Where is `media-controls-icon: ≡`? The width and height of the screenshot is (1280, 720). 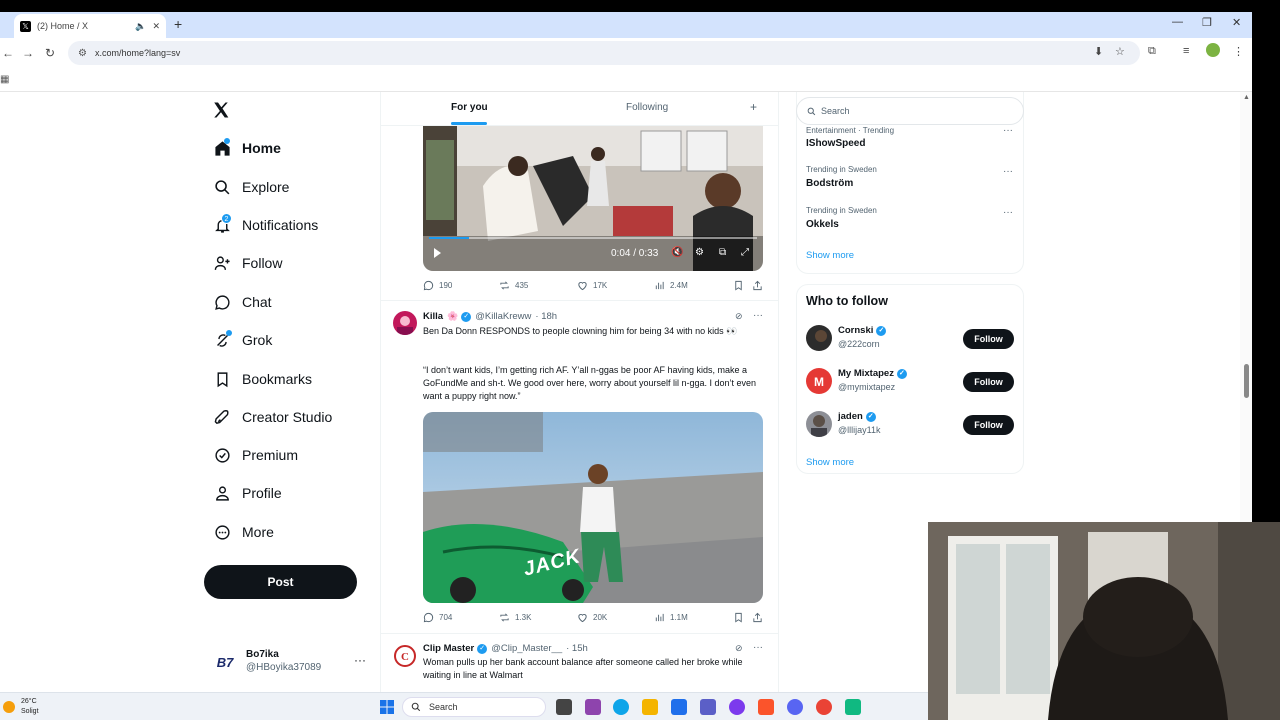 media-controls-icon: ≡ is located at coordinates (1186, 51).